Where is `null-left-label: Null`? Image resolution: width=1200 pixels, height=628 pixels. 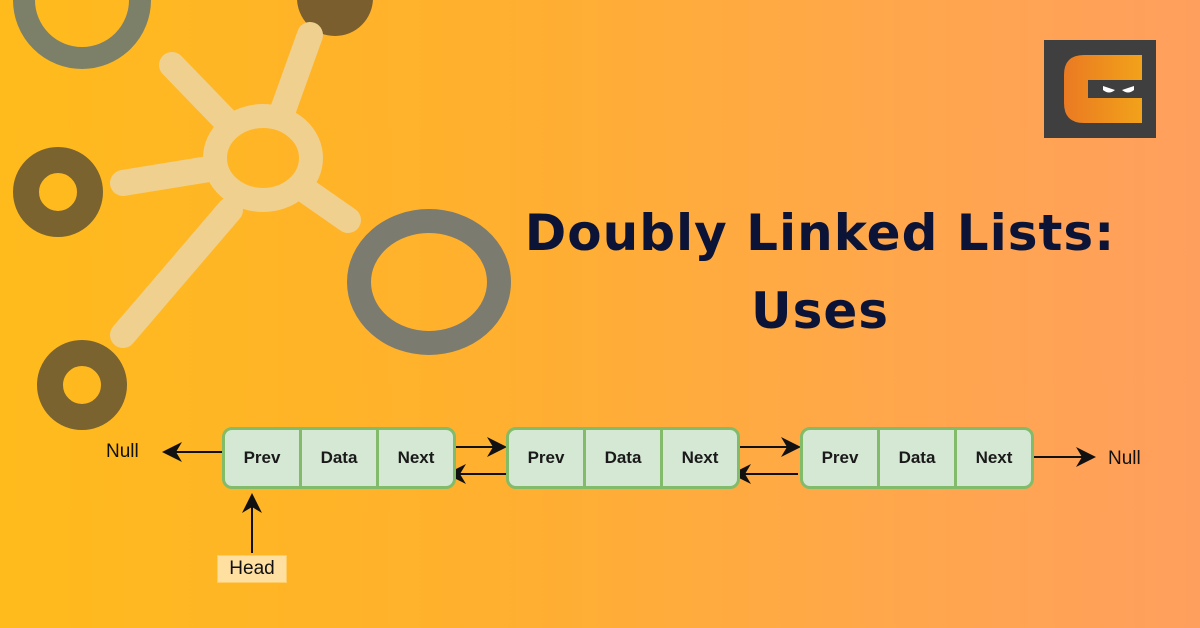 null-left-label: Null is located at coordinates (122, 451).